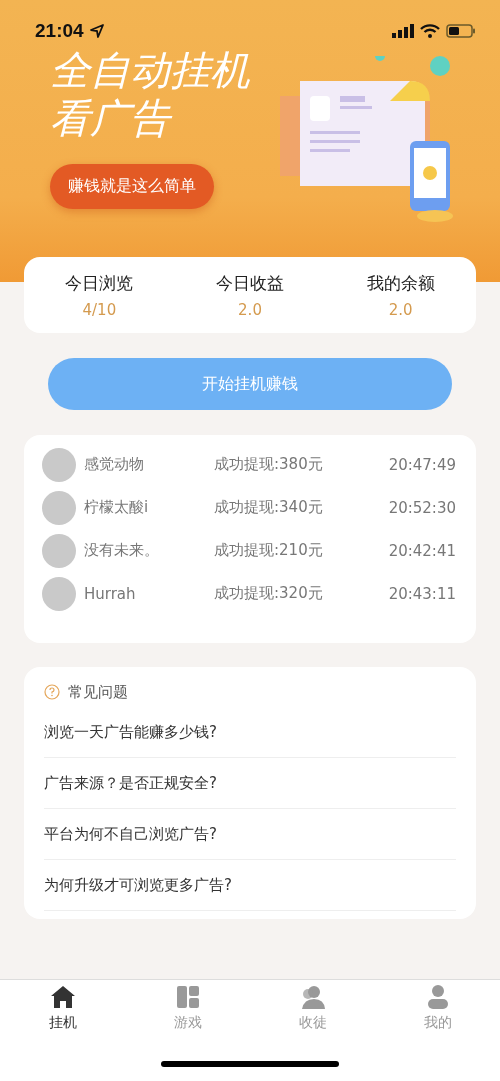 The image size is (500, 1081). Describe the element at coordinates (422, 550) in the screenshot. I see `withdrawal-time: 20:42:41` at that location.